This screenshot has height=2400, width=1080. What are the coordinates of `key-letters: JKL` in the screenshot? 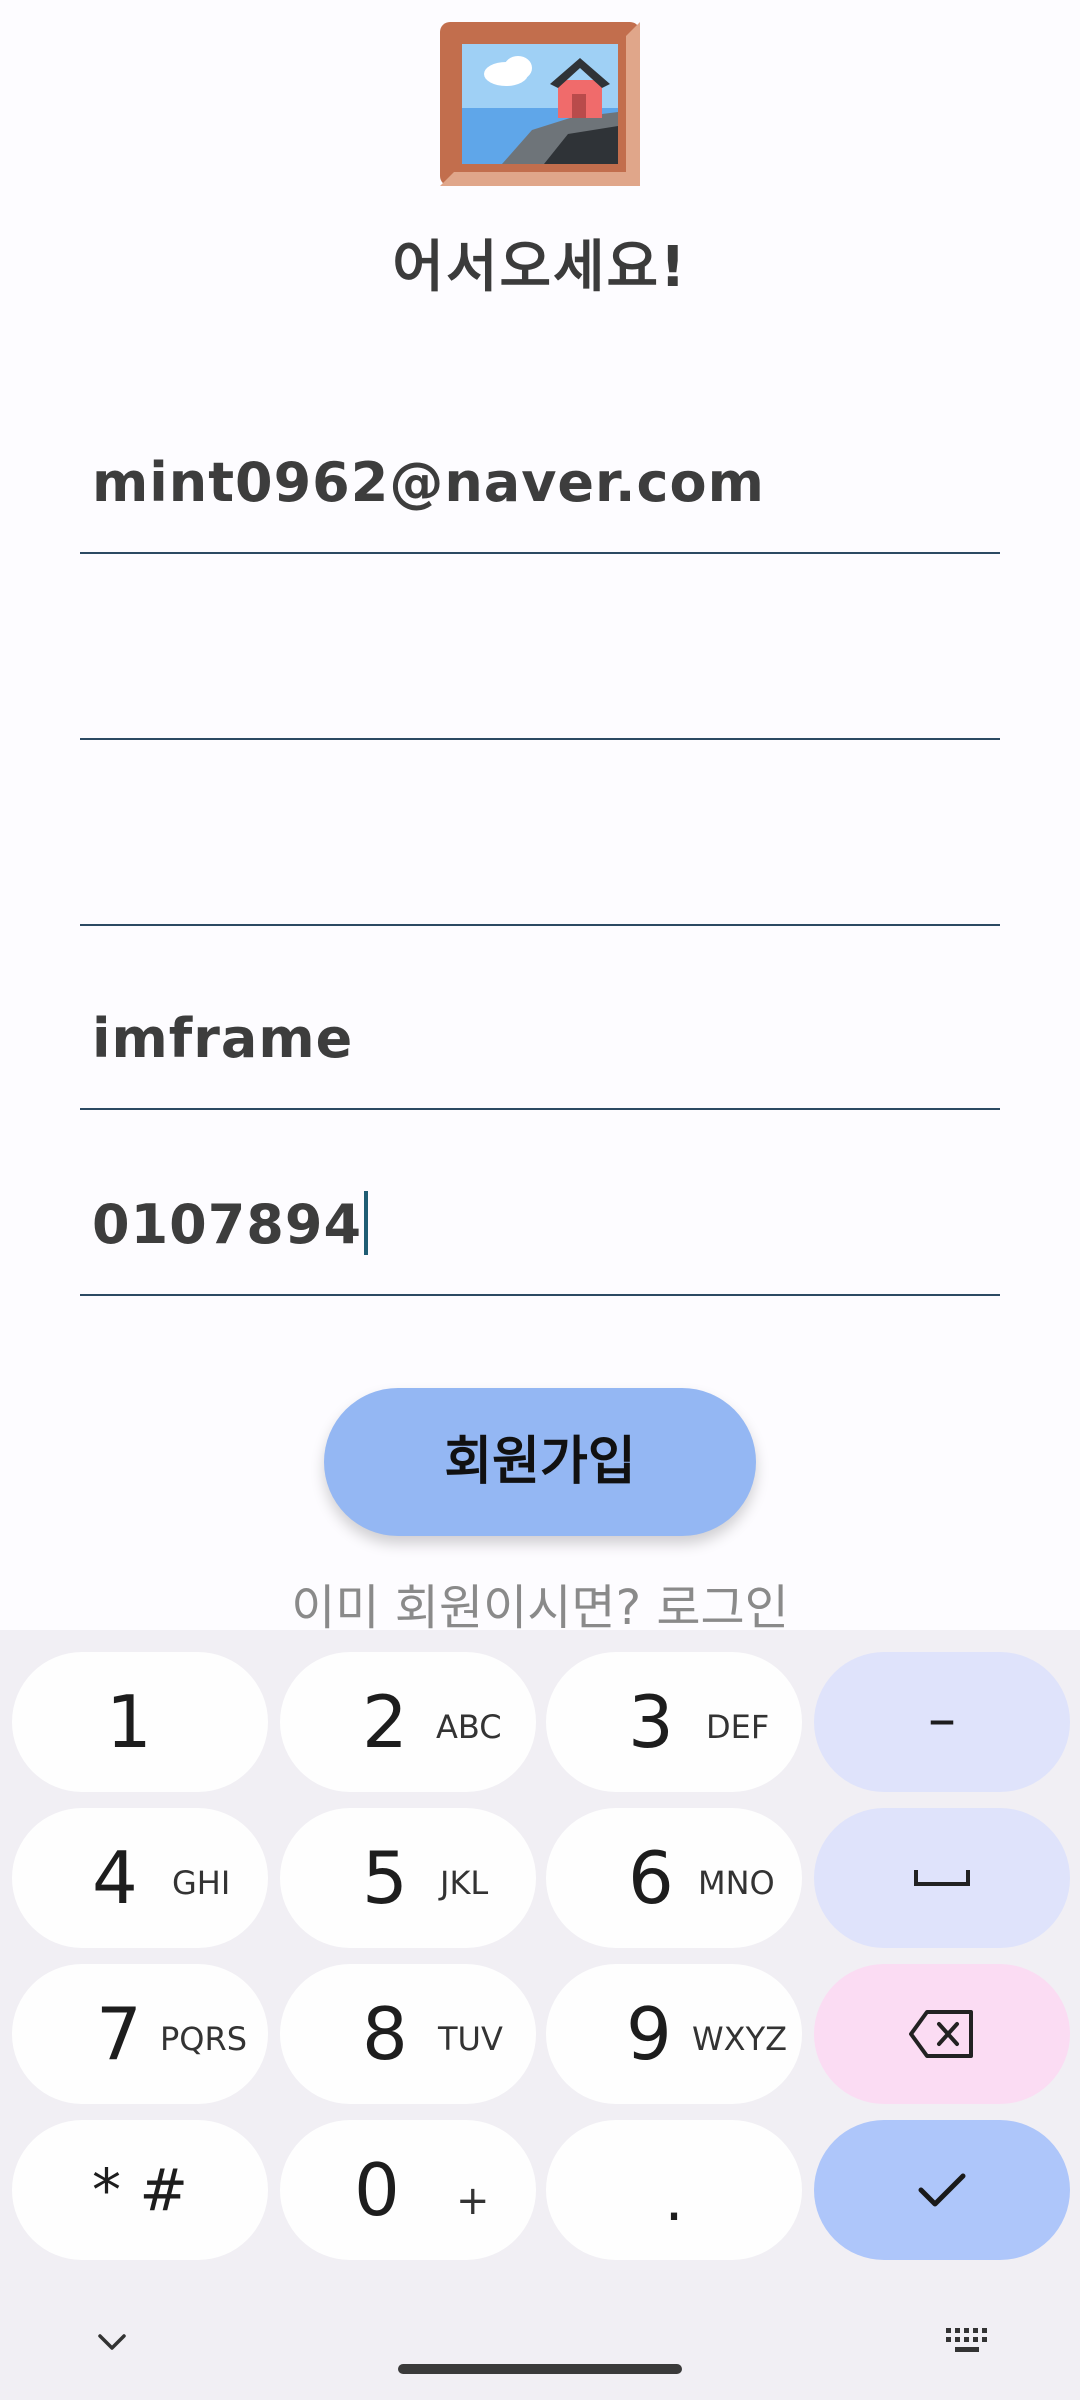 It's located at (464, 1883).